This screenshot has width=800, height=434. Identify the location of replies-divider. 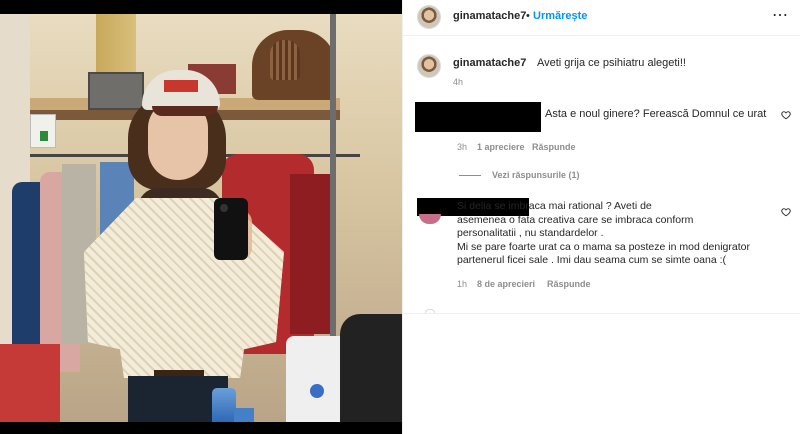
(470, 175).